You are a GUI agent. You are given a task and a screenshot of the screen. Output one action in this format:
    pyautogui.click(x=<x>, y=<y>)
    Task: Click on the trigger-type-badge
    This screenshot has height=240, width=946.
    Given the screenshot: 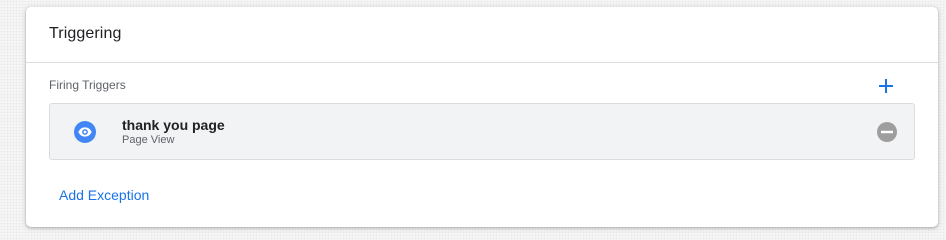 What is the action you would take?
    pyautogui.click(x=85, y=132)
    